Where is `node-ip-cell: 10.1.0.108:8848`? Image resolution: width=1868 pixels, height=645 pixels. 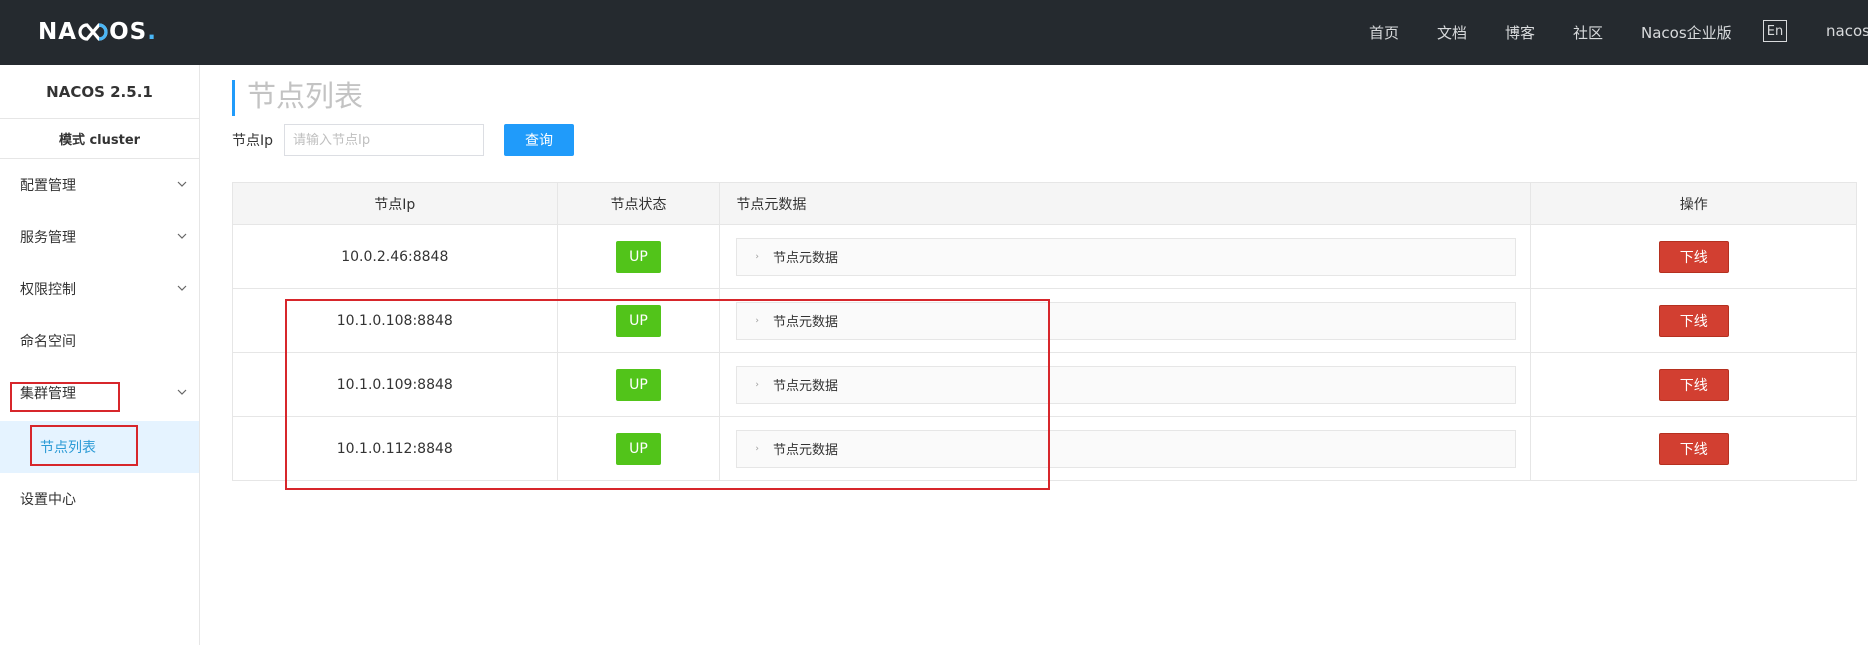
node-ip-cell: 10.1.0.108:8848 is located at coordinates (395, 320).